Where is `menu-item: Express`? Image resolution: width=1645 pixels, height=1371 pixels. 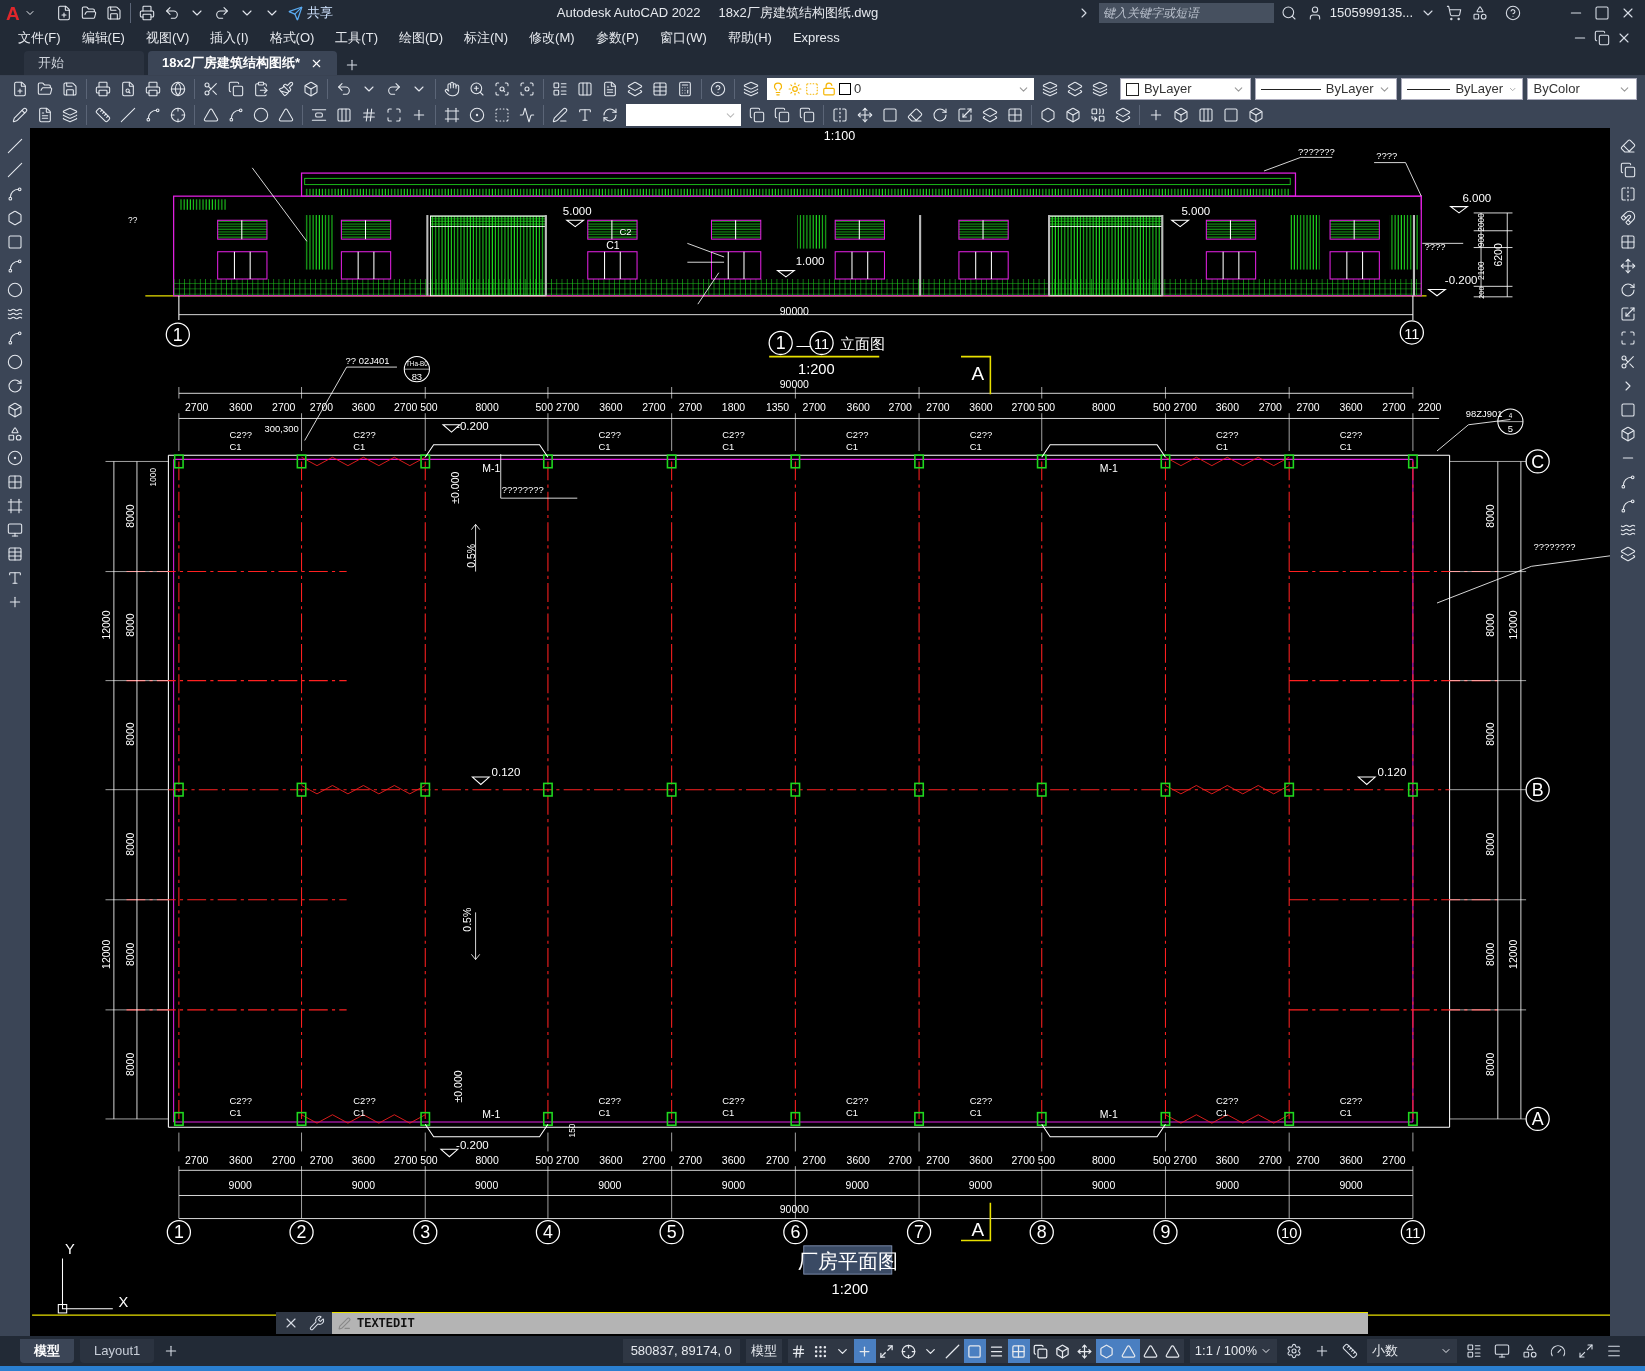
menu-item: Express is located at coordinates (816, 38).